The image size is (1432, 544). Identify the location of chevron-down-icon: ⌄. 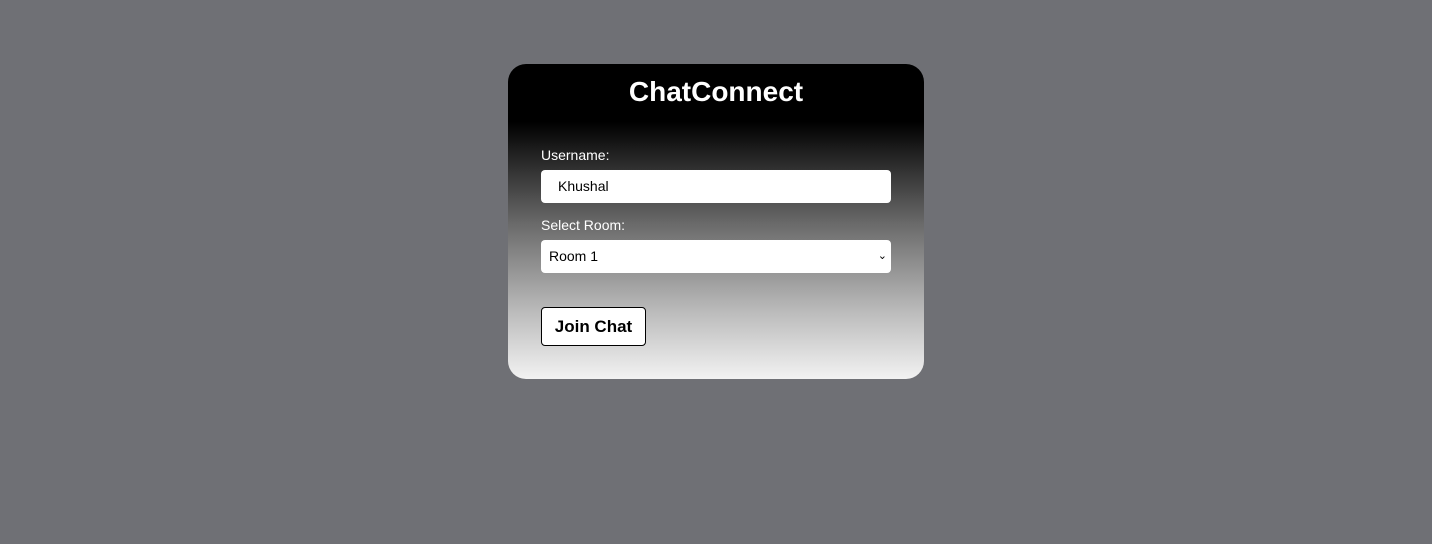
(882, 256).